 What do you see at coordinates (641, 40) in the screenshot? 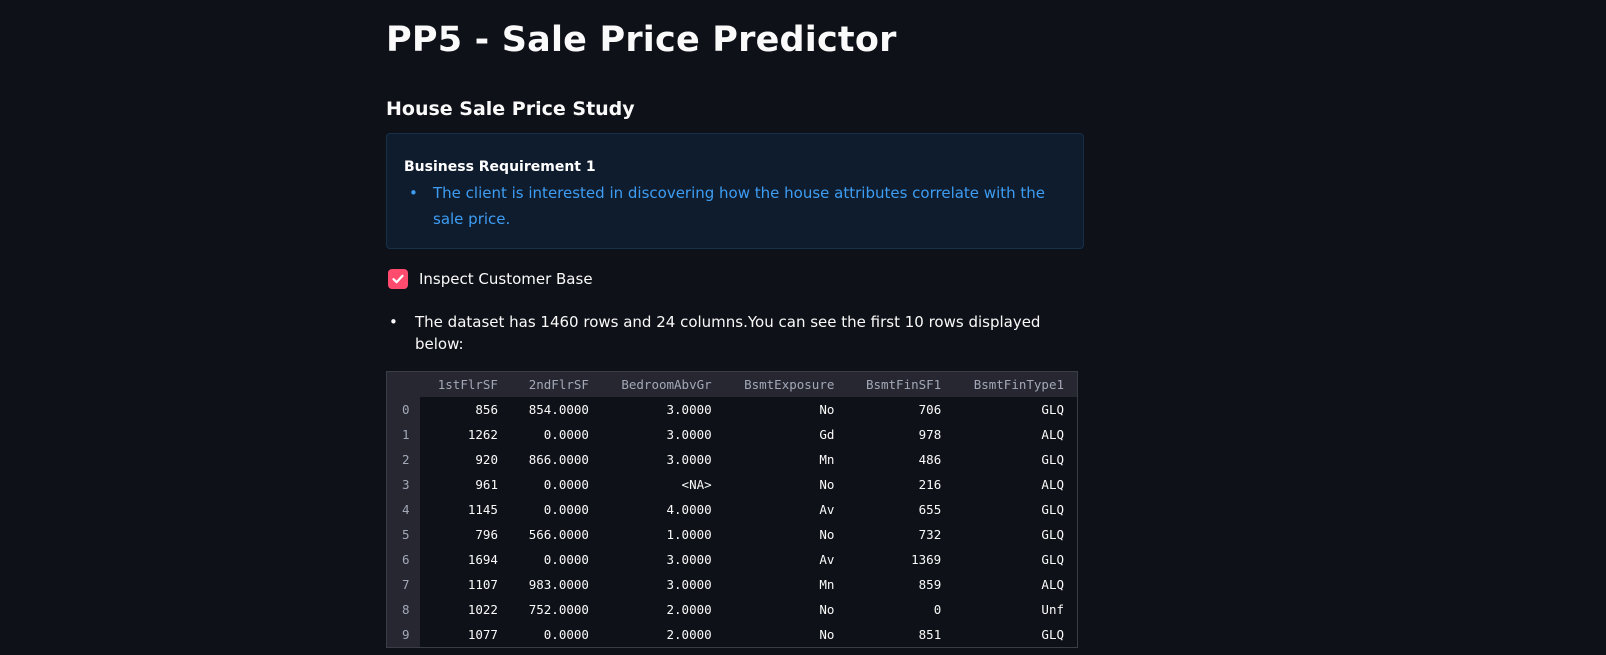
I see `page-title: PP5 - Sale Price Predictor` at bounding box center [641, 40].